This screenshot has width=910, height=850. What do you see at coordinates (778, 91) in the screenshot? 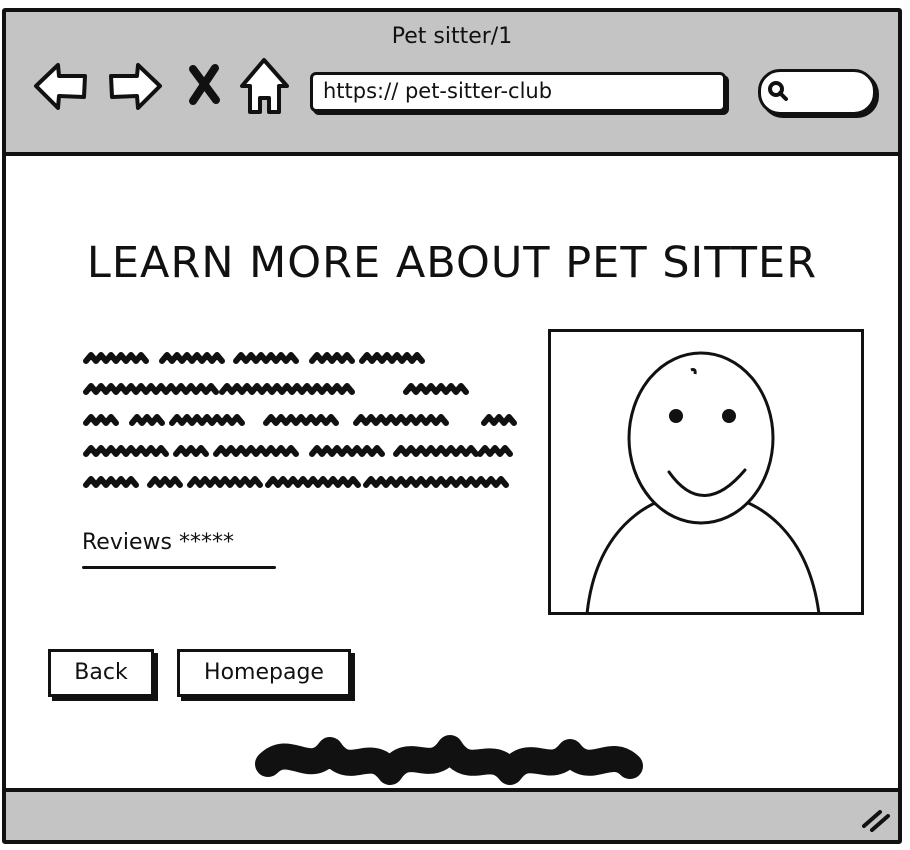
I see `search-icon` at bounding box center [778, 91].